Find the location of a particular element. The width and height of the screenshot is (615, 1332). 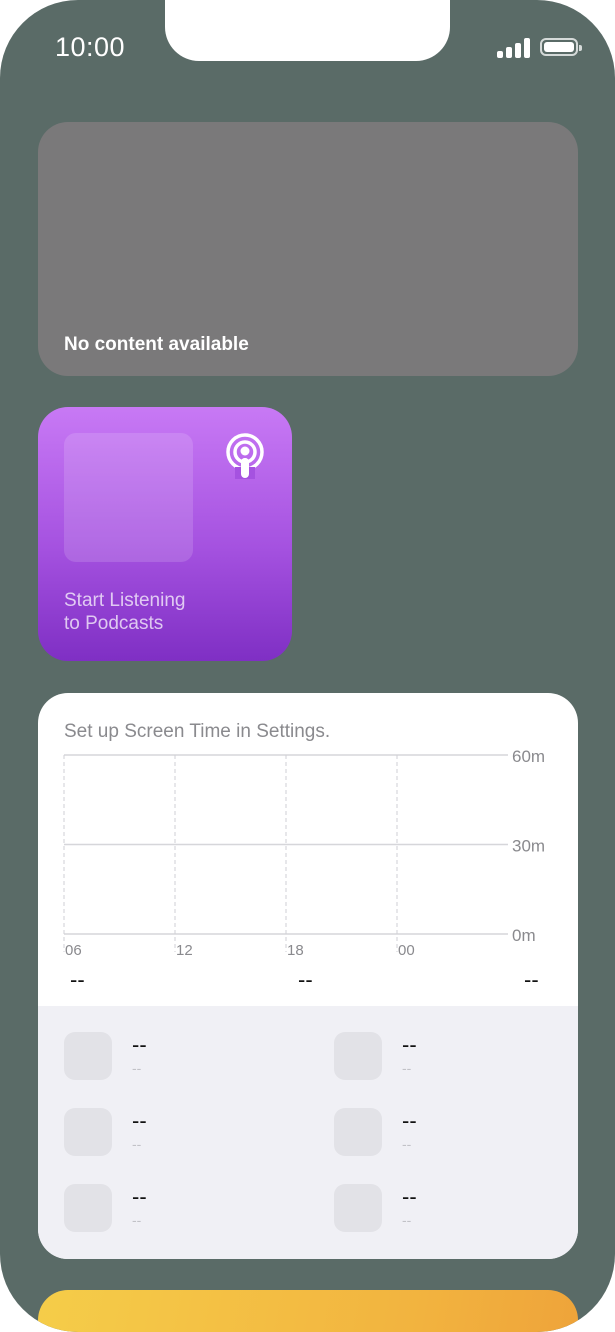

podcasts-label-line1: Start Listening is located at coordinates (125, 600).